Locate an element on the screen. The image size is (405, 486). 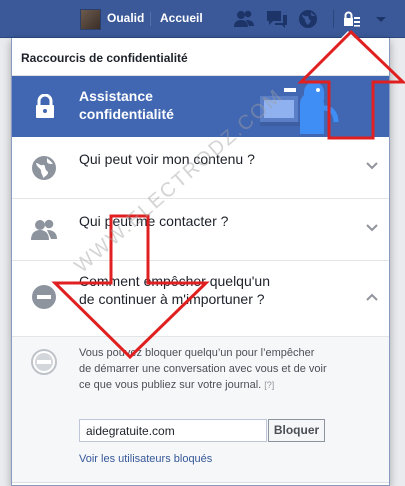
messages-icon is located at coordinates (277, 19).